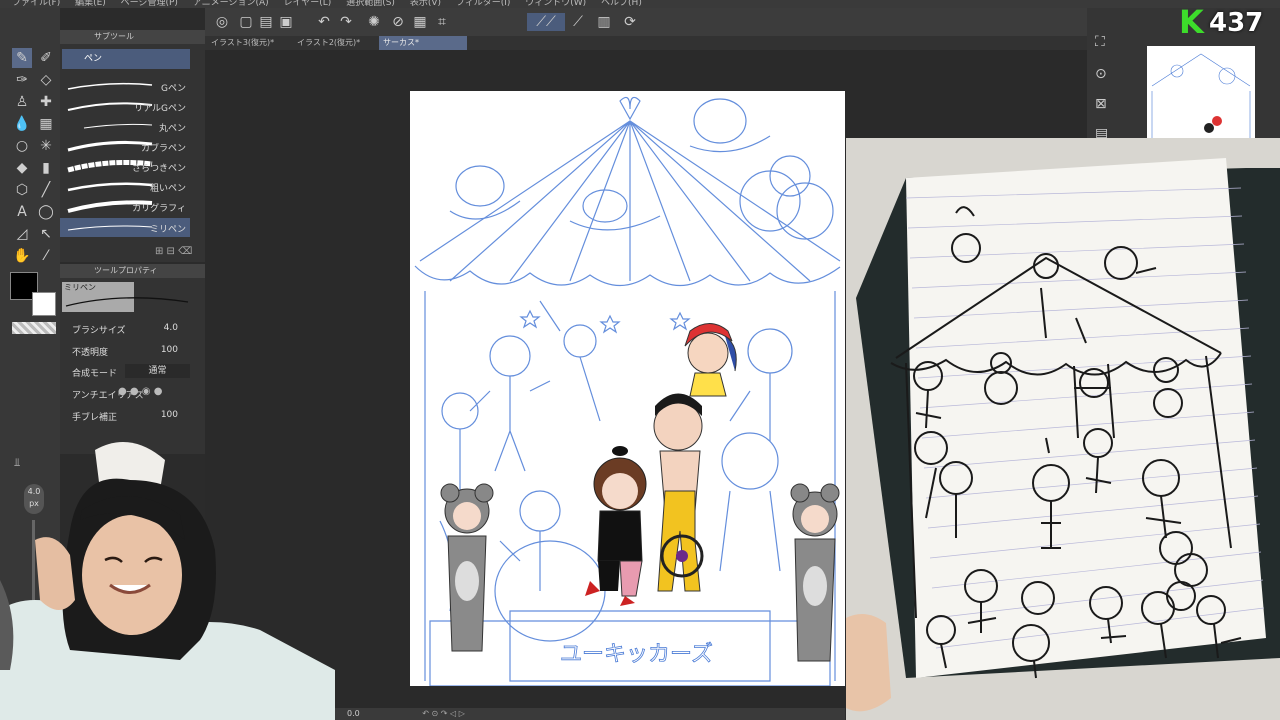  I want to click on menu-file: ファイル(F), so click(36, 4).